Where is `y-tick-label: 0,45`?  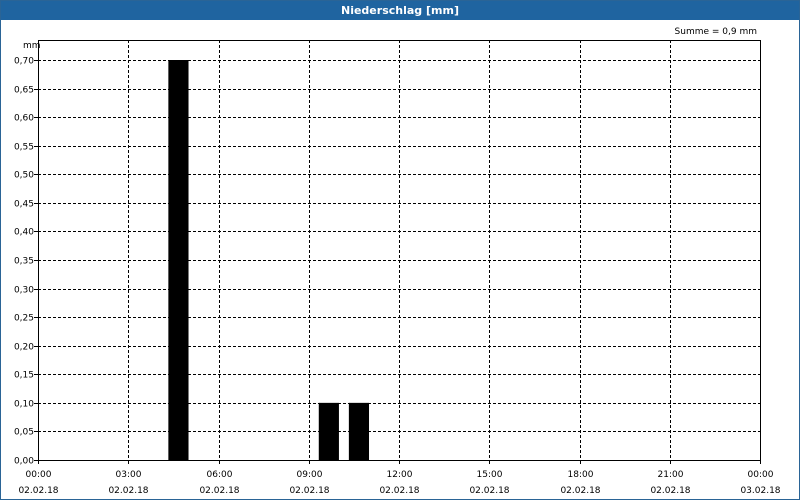 y-tick-label: 0,45 is located at coordinates (24, 205).